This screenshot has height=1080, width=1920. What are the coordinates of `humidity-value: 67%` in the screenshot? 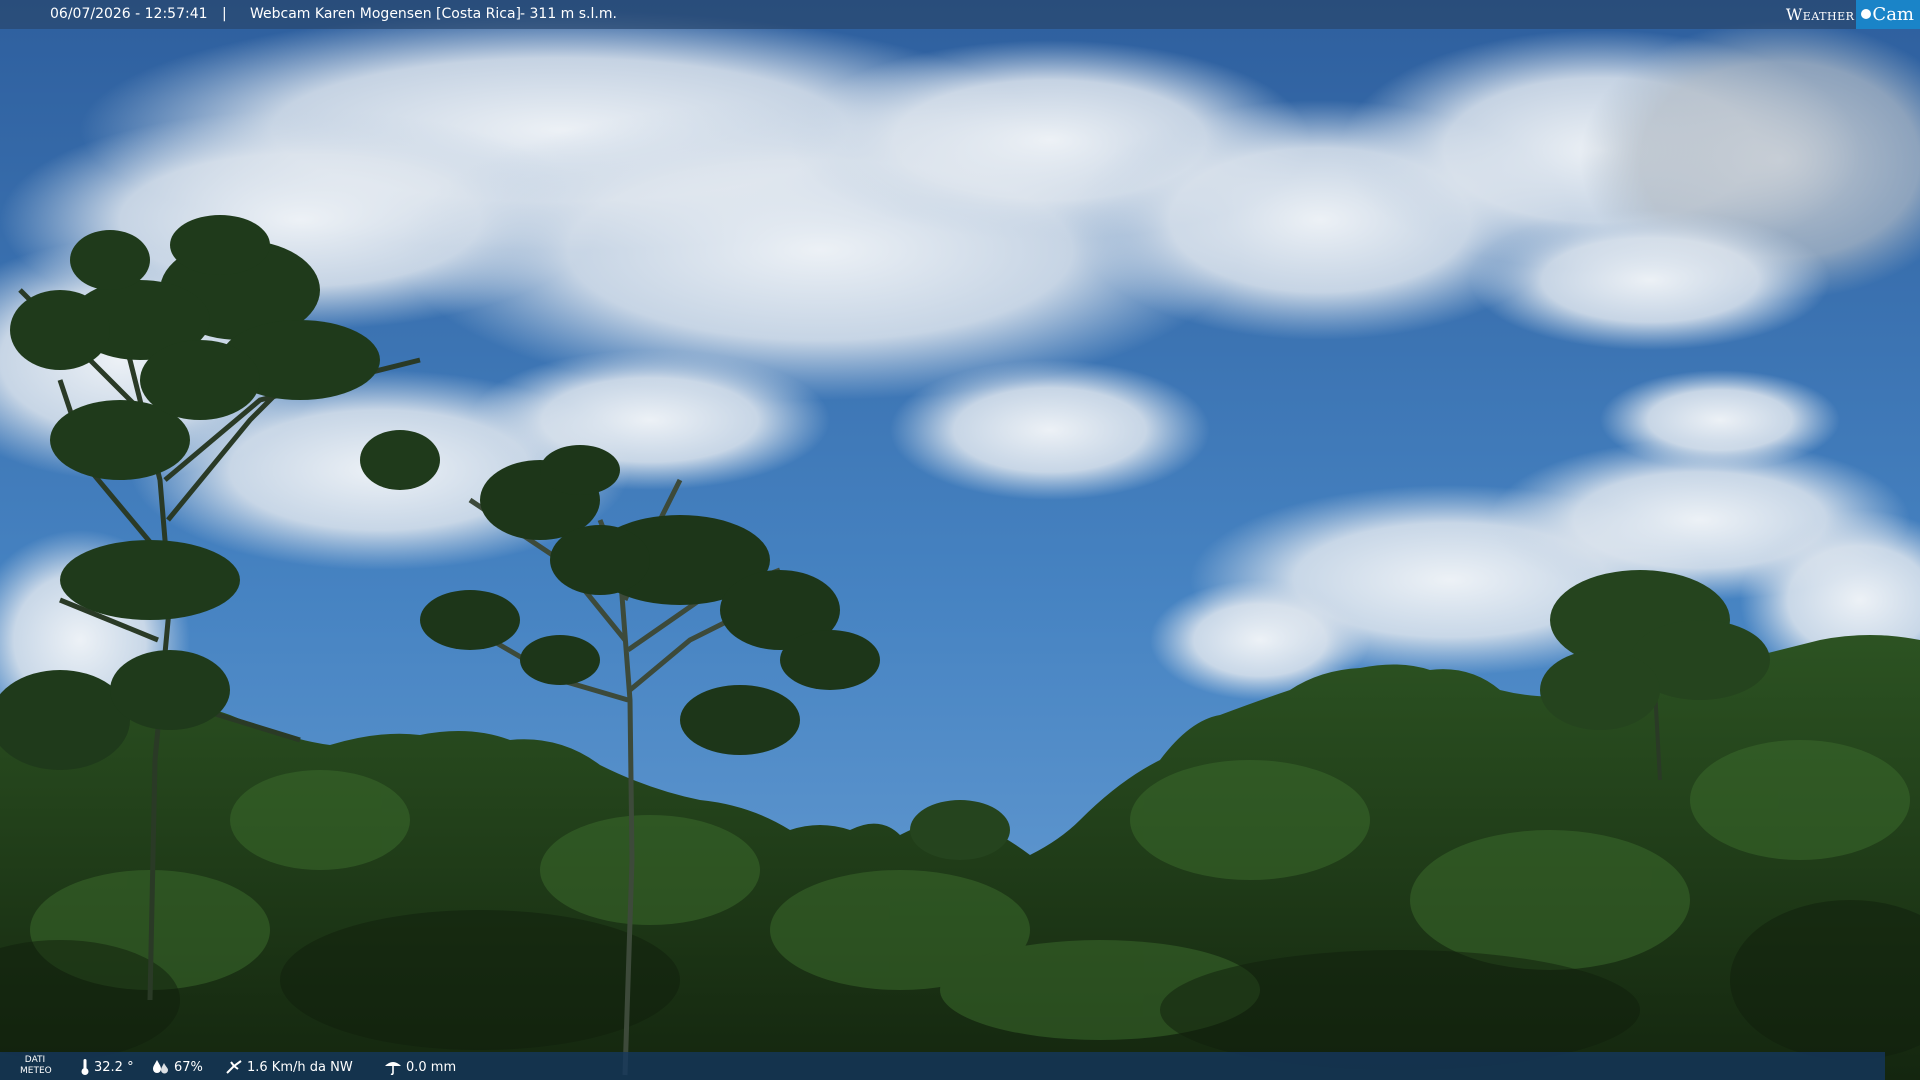 It's located at (188, 1067).